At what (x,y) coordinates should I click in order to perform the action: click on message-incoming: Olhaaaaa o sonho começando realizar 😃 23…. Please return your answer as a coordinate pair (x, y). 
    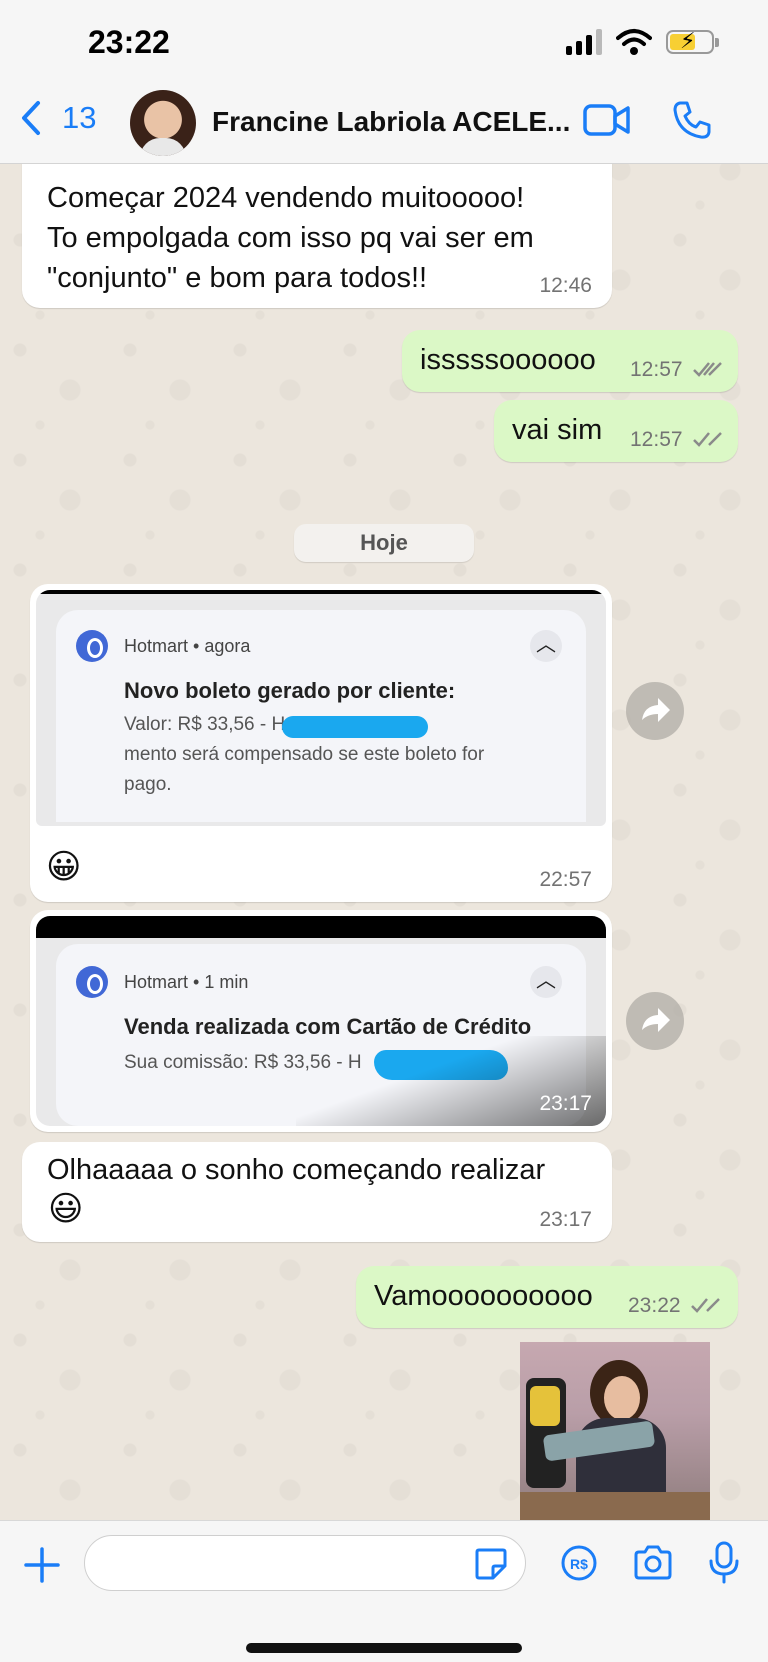
    Looking at the image, I should click on (317, 1192).